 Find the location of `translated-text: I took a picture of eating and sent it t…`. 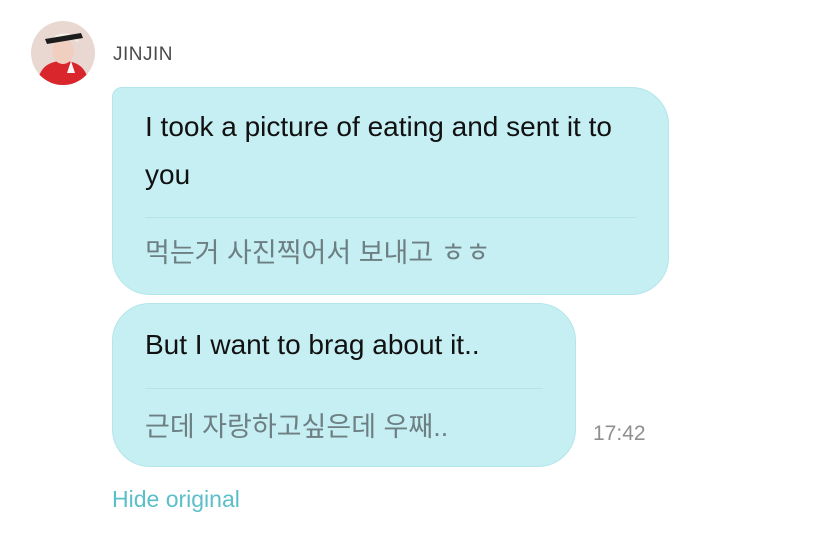

translated-text: I took a picture of eating and sent it t… is located at coordinates (378, 150).